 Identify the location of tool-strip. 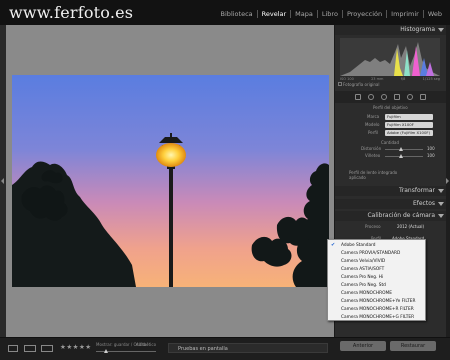
(391, 97).